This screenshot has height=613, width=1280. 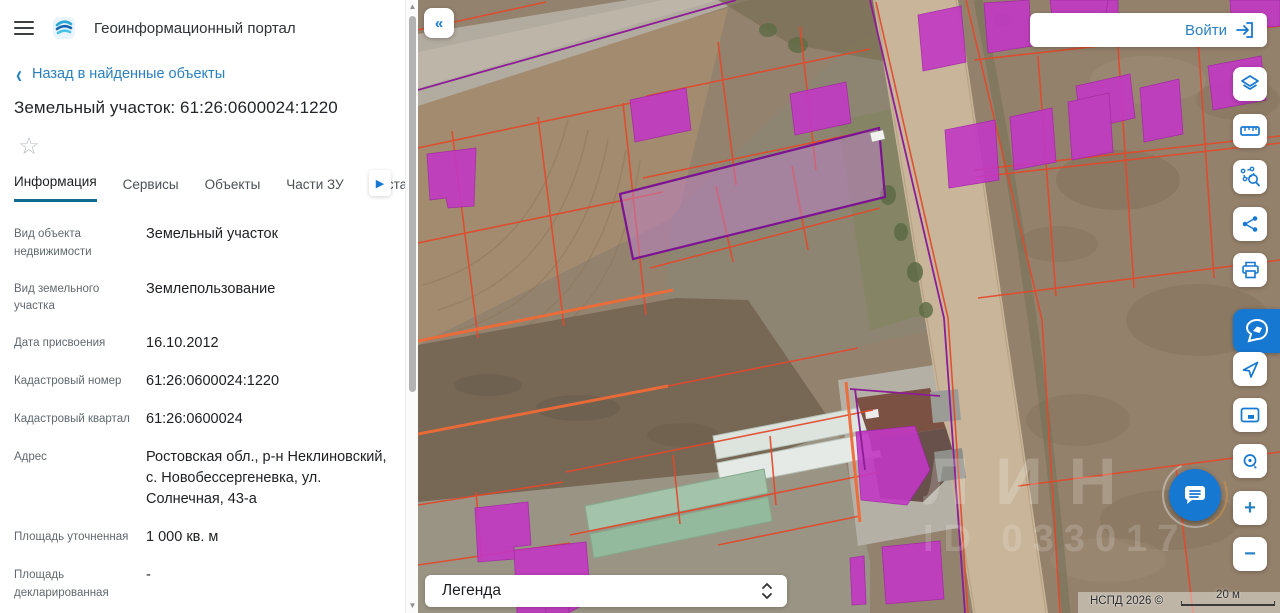 What do you see at coordinates (147, 381) in the screenshot?
I see `field-row: Кадастровый номер 61:26:0600024:1220` at bounding box center [147, 381].